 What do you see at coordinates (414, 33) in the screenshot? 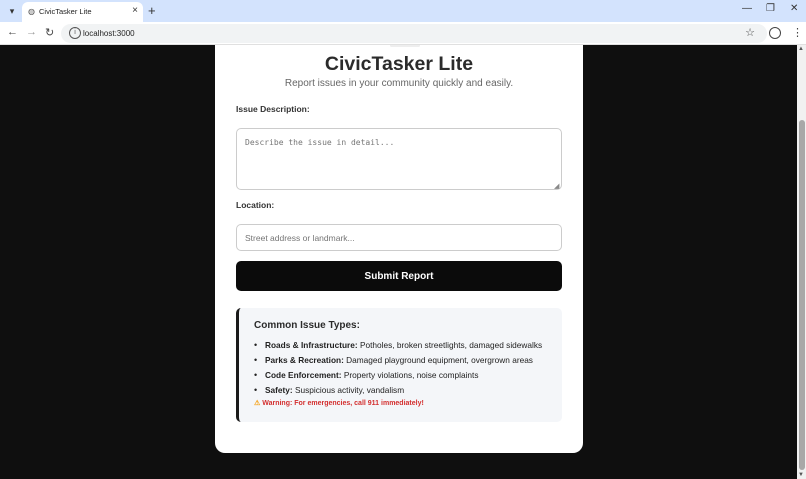
I see `address-bar: i localhost:3000 ☆` at bounding box center [414, 33].